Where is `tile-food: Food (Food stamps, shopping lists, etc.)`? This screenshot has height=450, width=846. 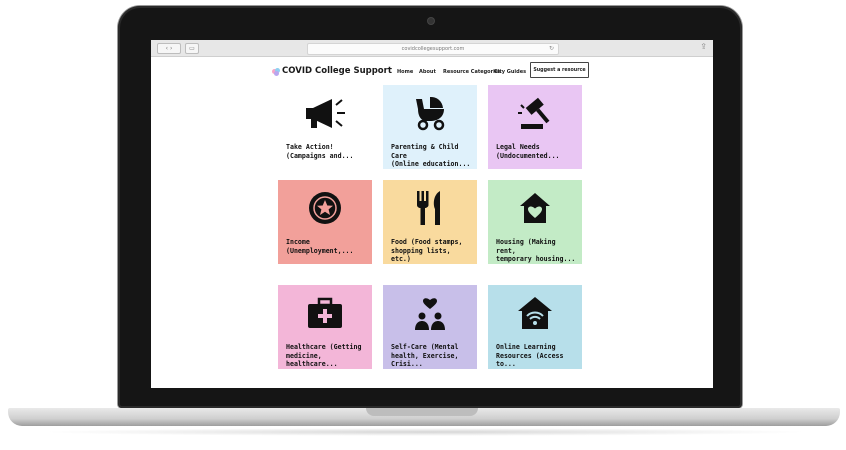
tile-food: Food (Food stamps, shopping lists, etc.) is located at coordinates (430, 222).